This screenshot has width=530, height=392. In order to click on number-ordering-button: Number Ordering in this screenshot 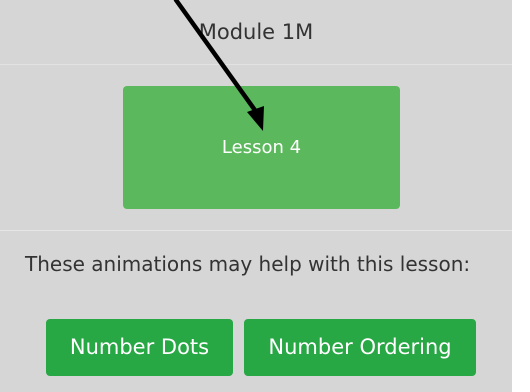, I will do `click(360, 347)`.